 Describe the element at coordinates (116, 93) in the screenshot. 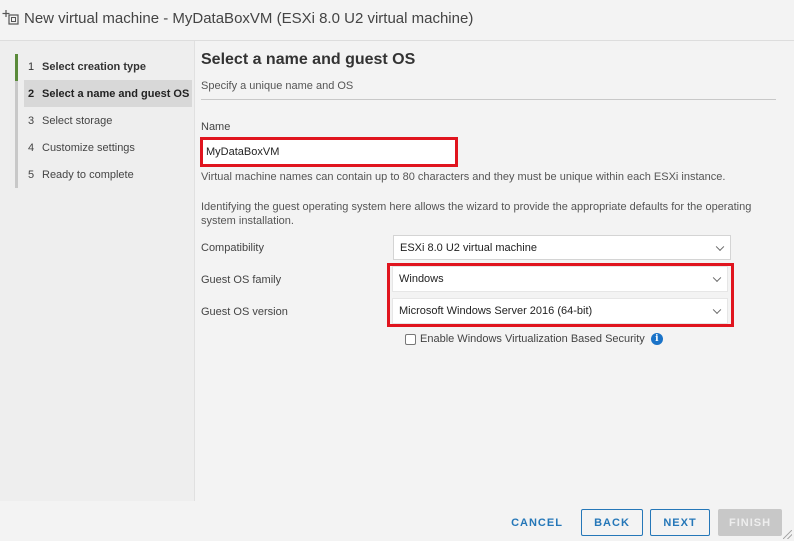

I see `step-label: Select a name and guest OS` at that location.